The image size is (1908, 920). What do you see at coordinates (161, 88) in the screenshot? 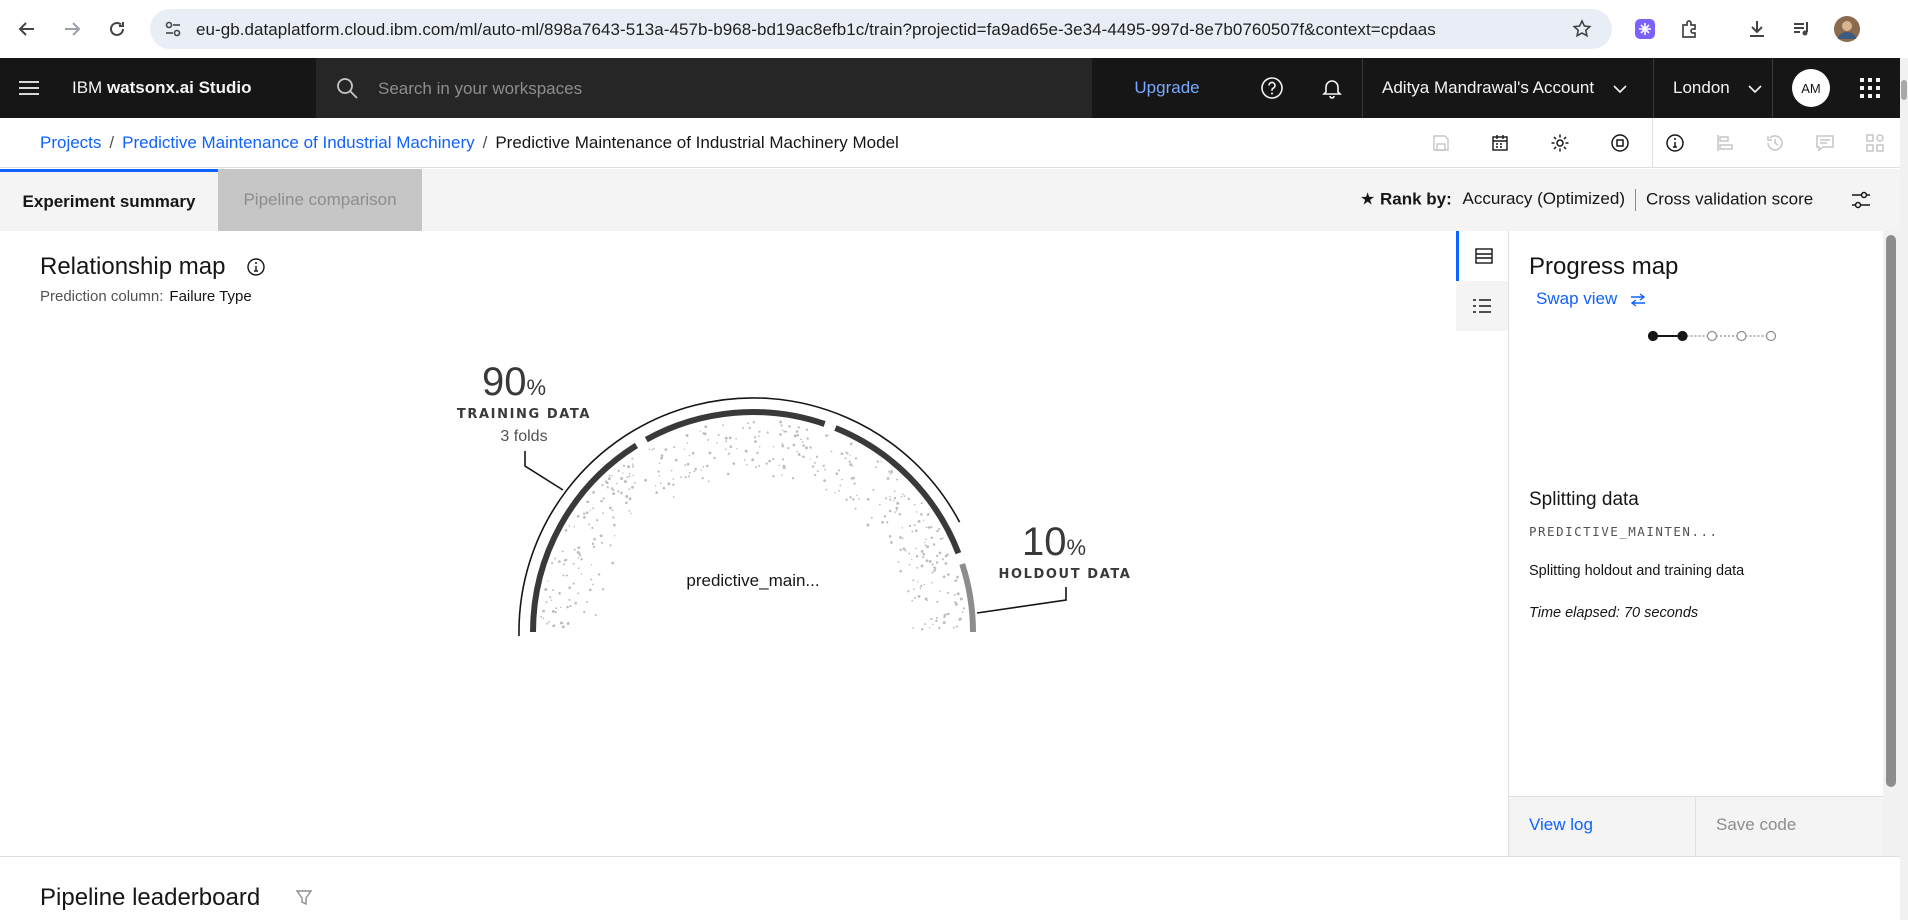
I see `product-brand: IBM watsonx.ai Studio` at bounding box center [161, 88].